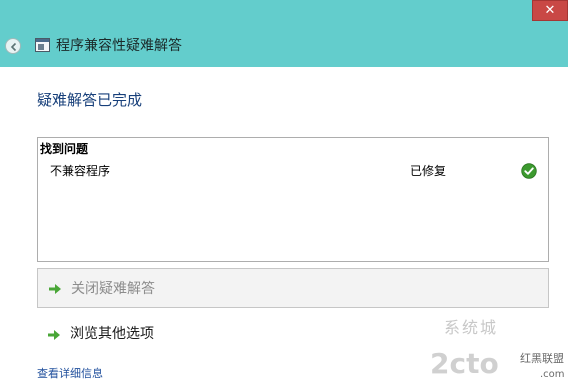 The height and width of the screenshot is (391, 568). What do you see at coordinates (552, 374) in the screenshot?
I see `watermark-line4: .com` at bounding box center [552, 374].